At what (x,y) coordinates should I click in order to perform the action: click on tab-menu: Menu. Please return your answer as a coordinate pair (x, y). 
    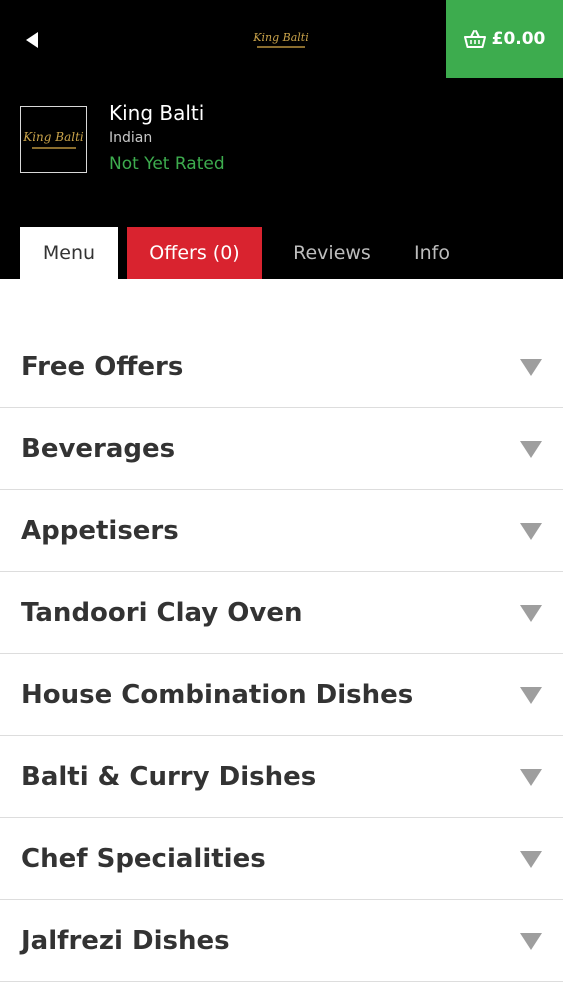
    Looking at the image, I should click on (69, 253).